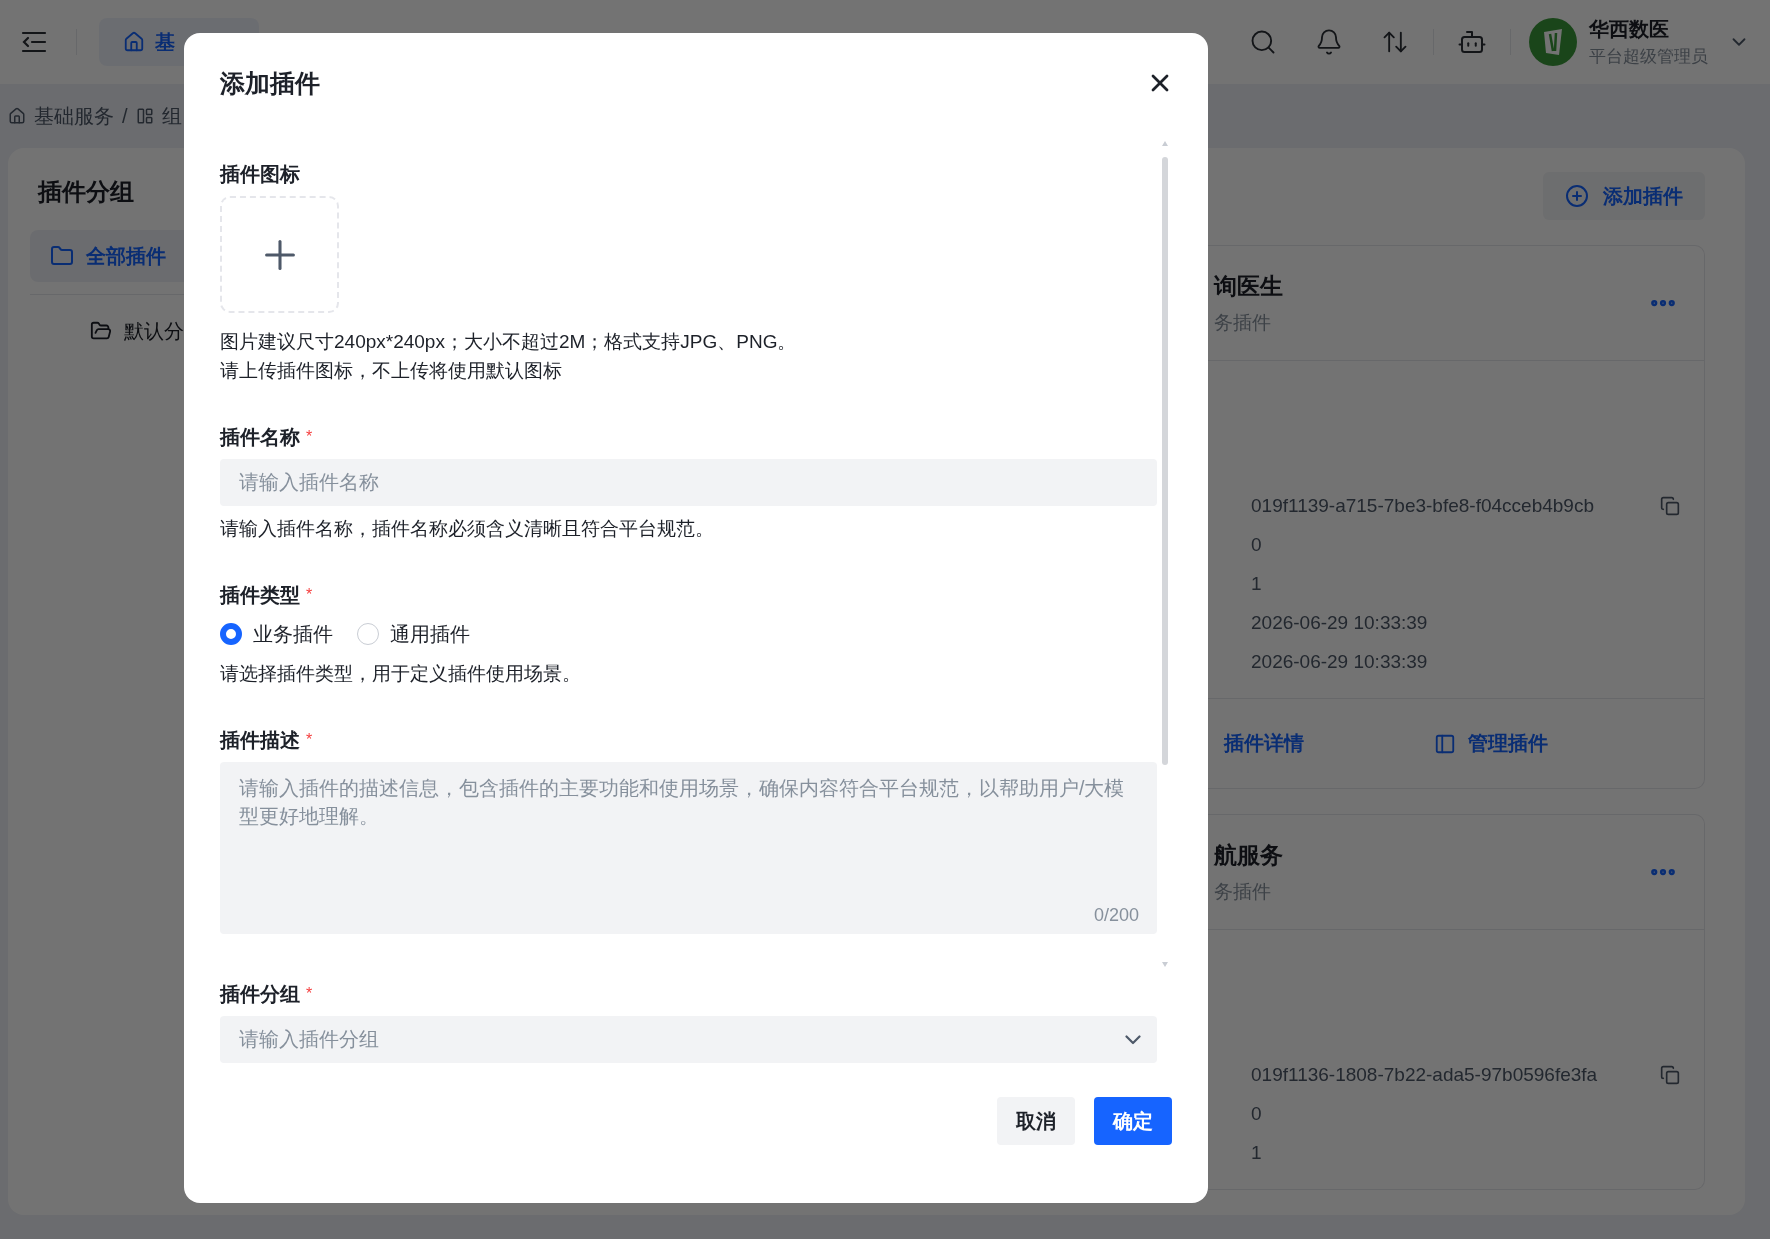 Image resolution: width=1770 pixels, height=1239 pixels. I want to click on field-label: 插件名称, so click(260, 437).